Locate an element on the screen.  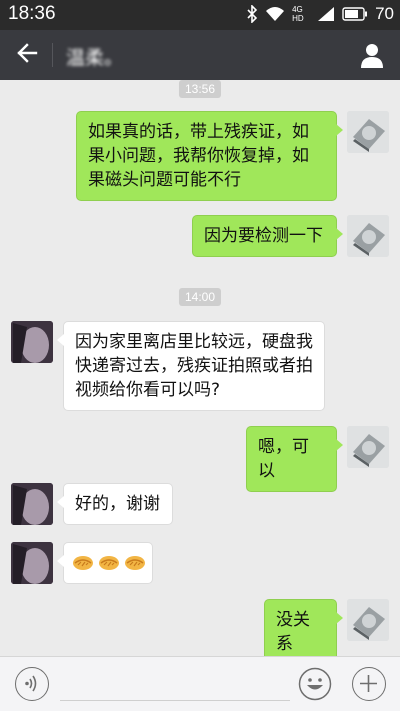
message-text: 好的，谢谢 is located at coordinates (117, 504).